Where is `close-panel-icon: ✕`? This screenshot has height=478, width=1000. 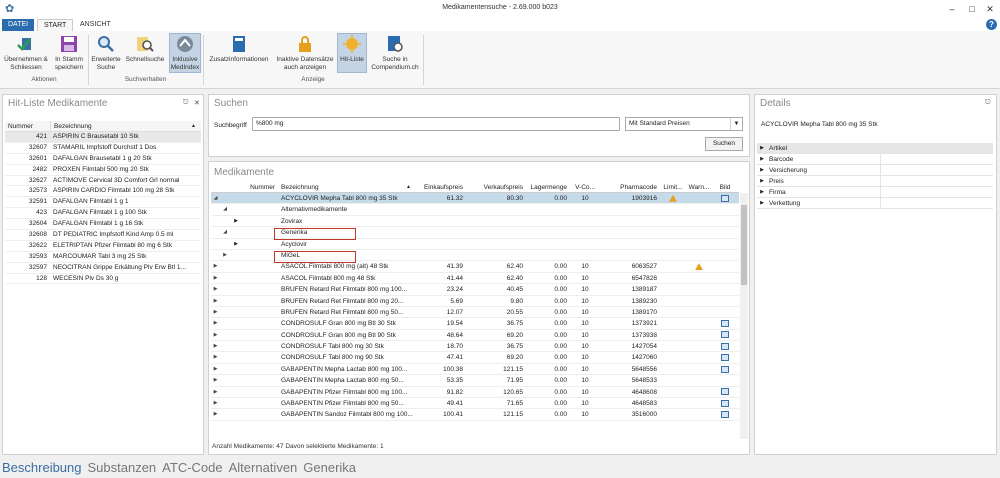
close-panel-icon: ✕ is located at coordinates (197, 103).